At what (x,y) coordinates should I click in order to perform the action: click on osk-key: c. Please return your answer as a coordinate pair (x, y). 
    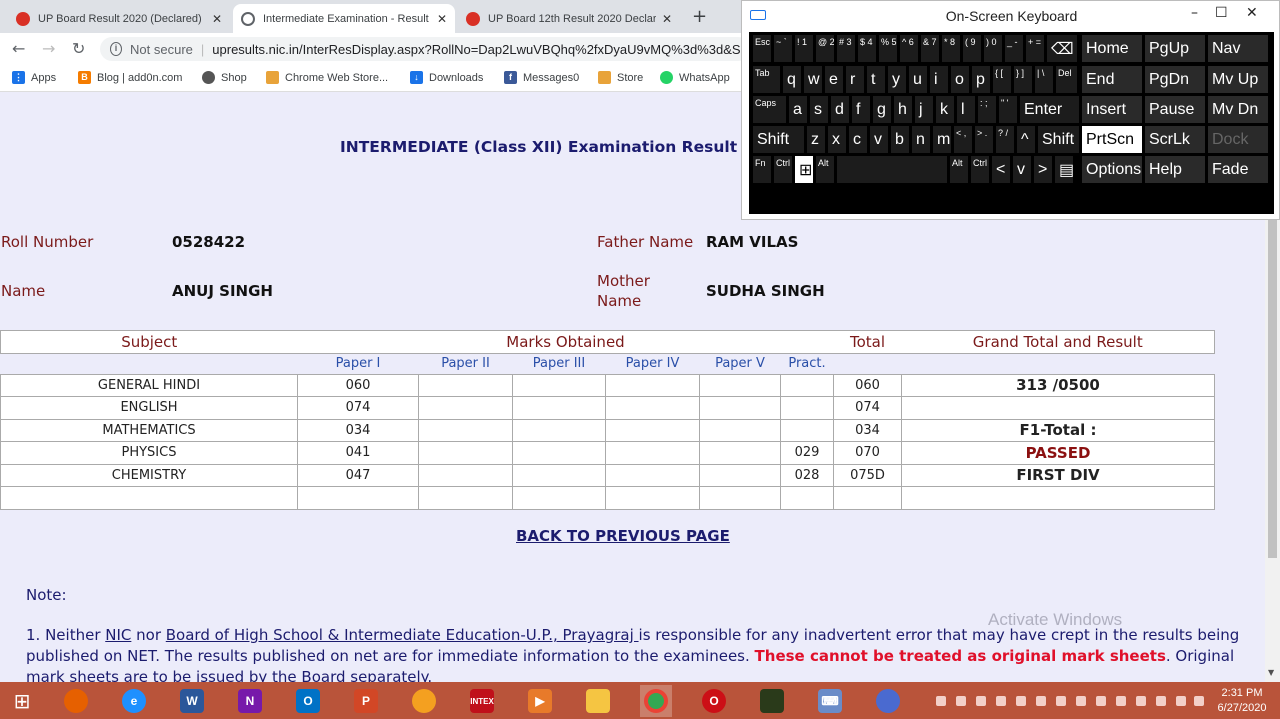
    Looking at the image, I should click on (858, 139).